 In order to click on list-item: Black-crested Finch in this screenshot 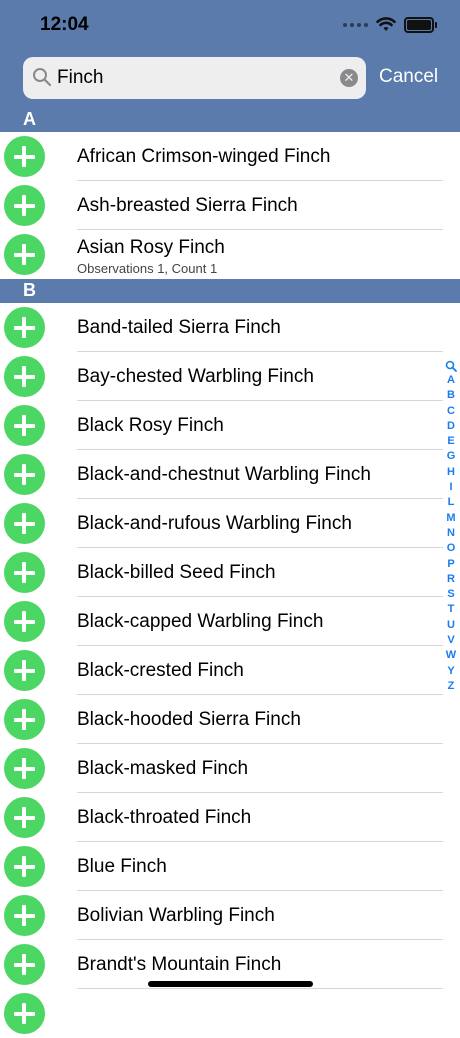, I will do `click(230, 670)`.